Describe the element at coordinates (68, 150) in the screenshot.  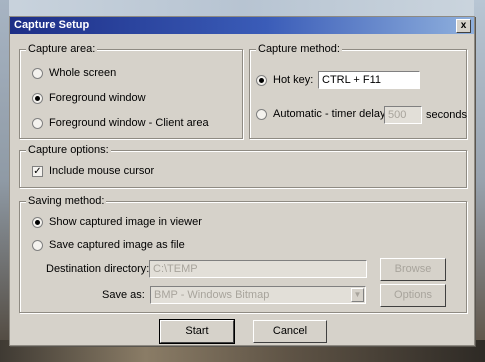
I see `capture-options-label: Capture options:` at that location.